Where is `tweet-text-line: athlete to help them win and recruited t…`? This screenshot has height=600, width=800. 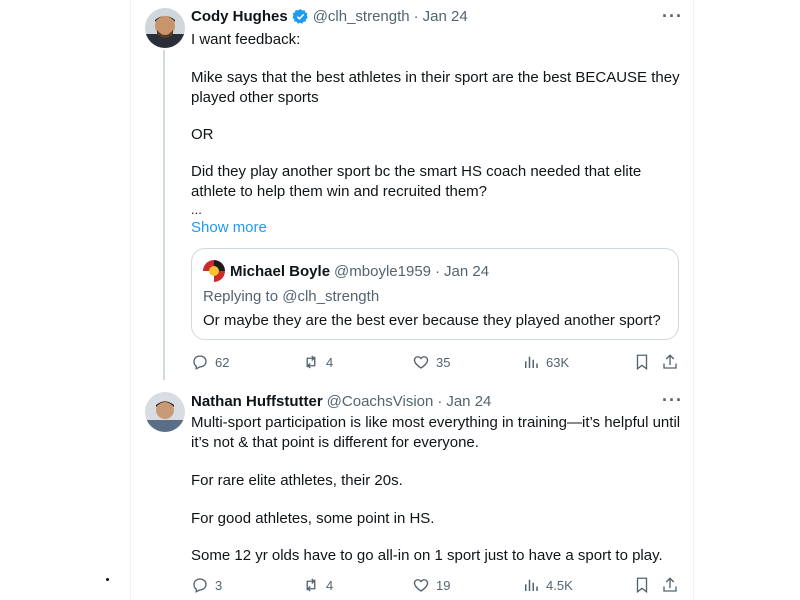
tweet-text-line: athlete to help them win and recruited t… is located at coordinates (339, 191).